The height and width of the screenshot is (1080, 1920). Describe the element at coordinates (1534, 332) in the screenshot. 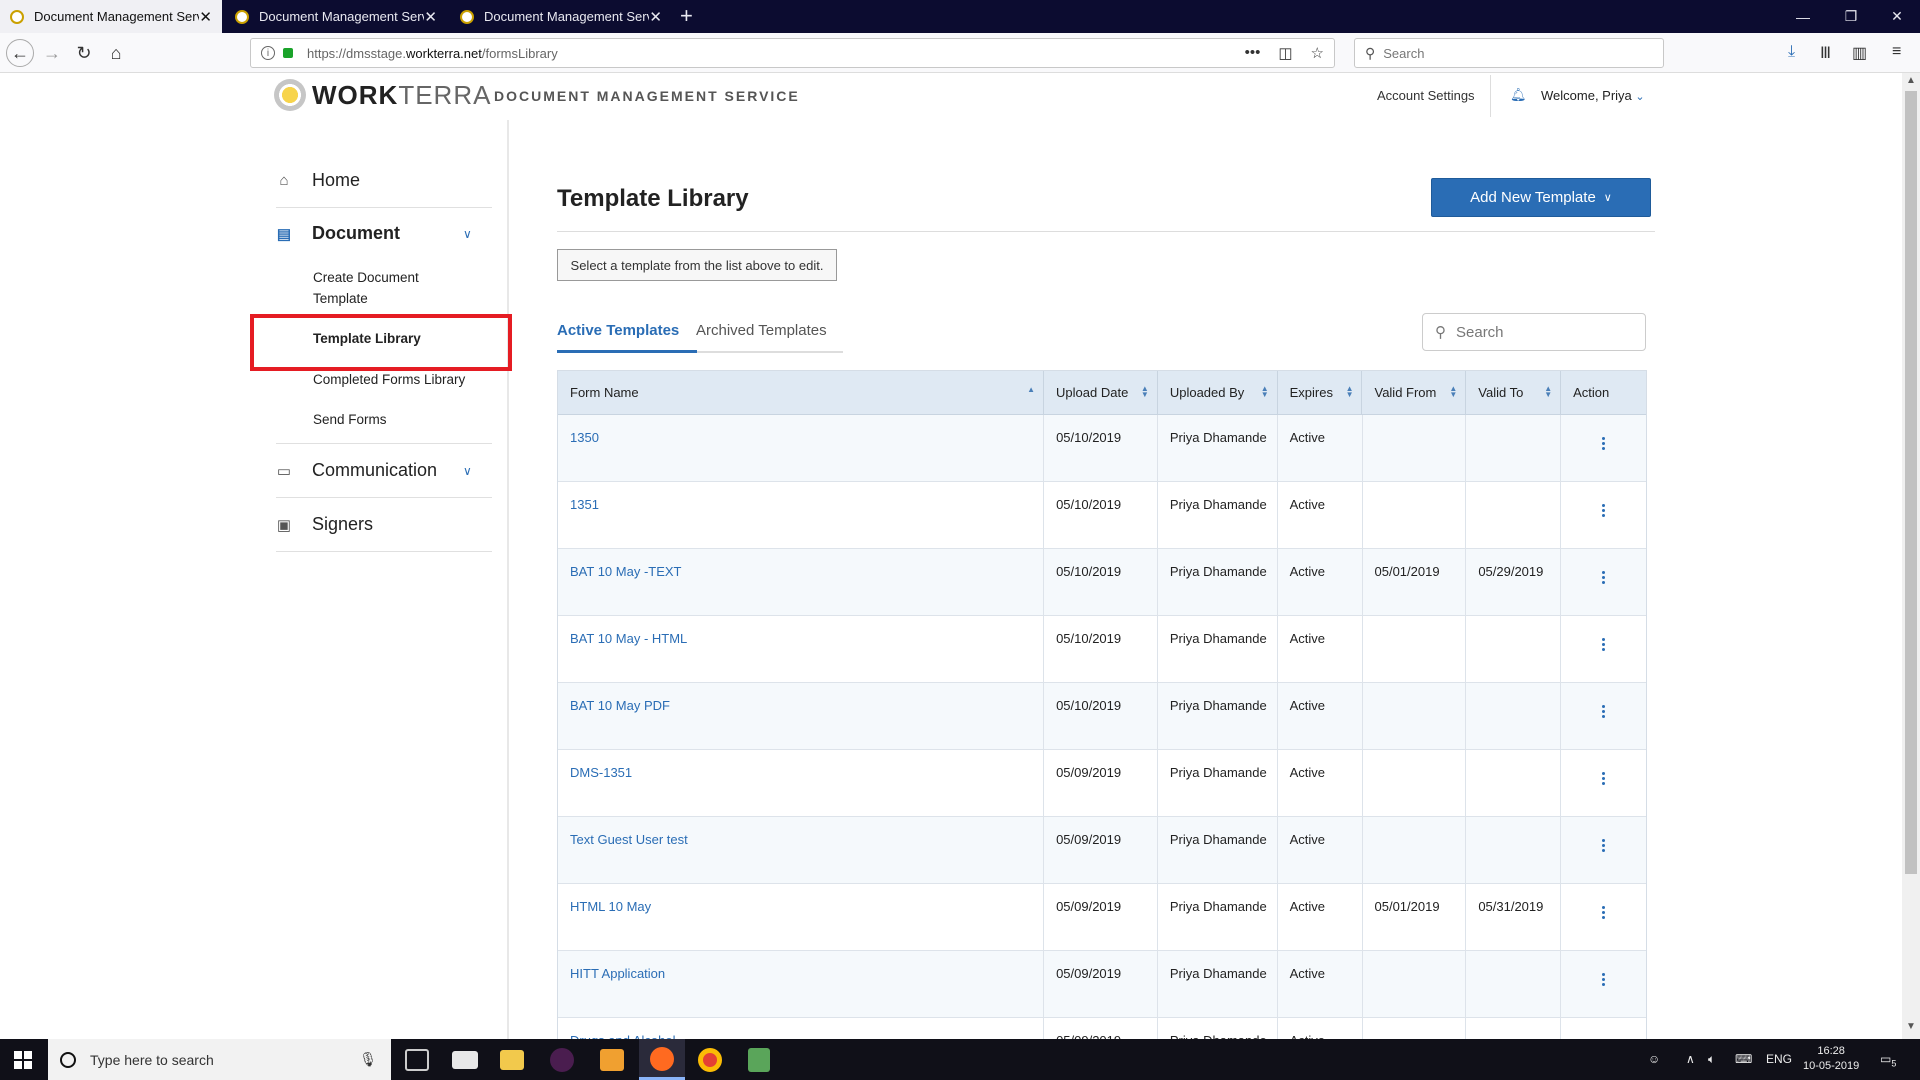

I see `template-search-input: ⚲ Search` at that location.